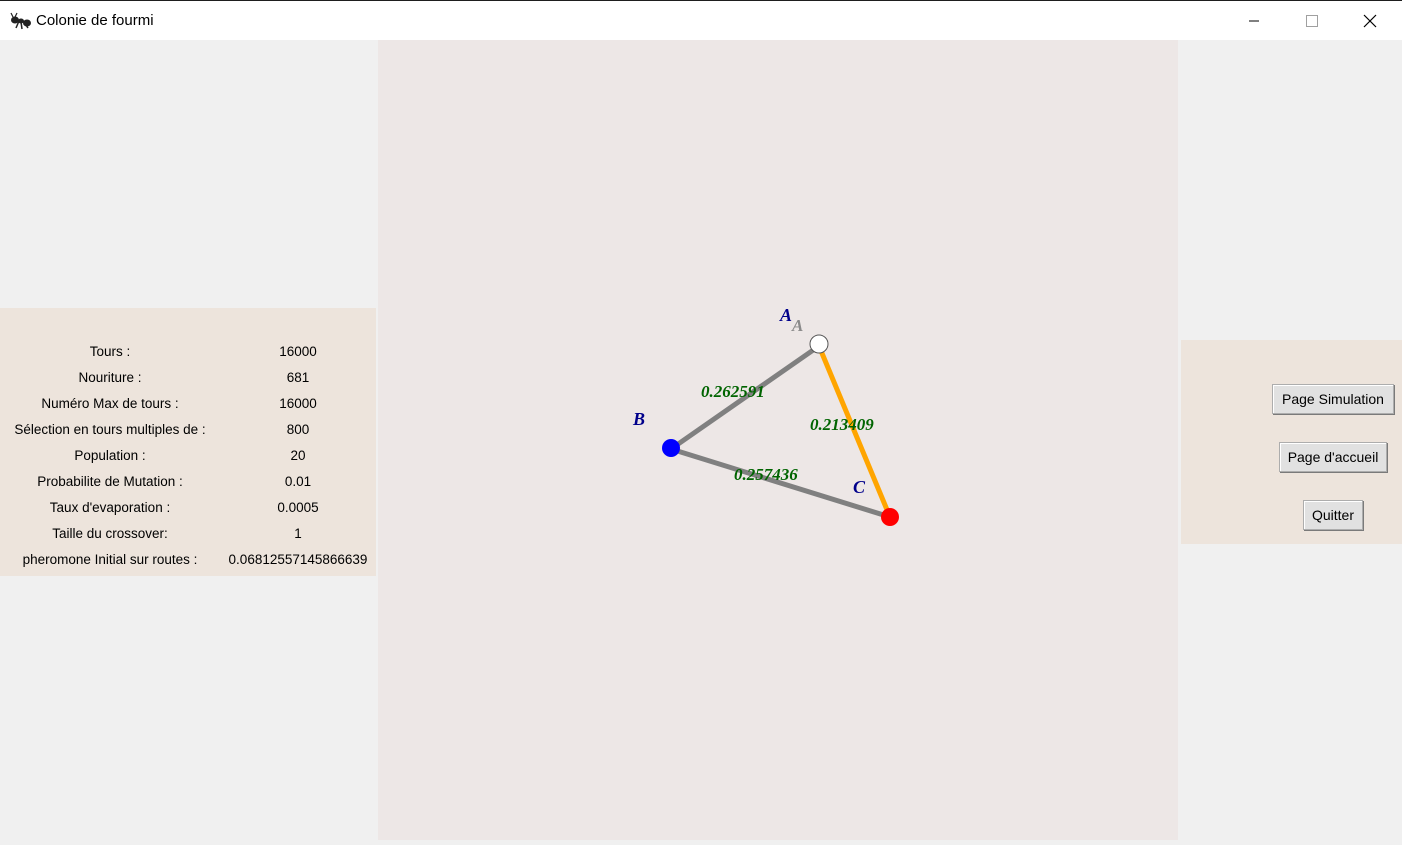 The width and height of the screenshot is (1402, 845). Describe the element at coordinates (188, 353) in the screenshot. I see `param-row-tours: Tours : 16000` at that location.